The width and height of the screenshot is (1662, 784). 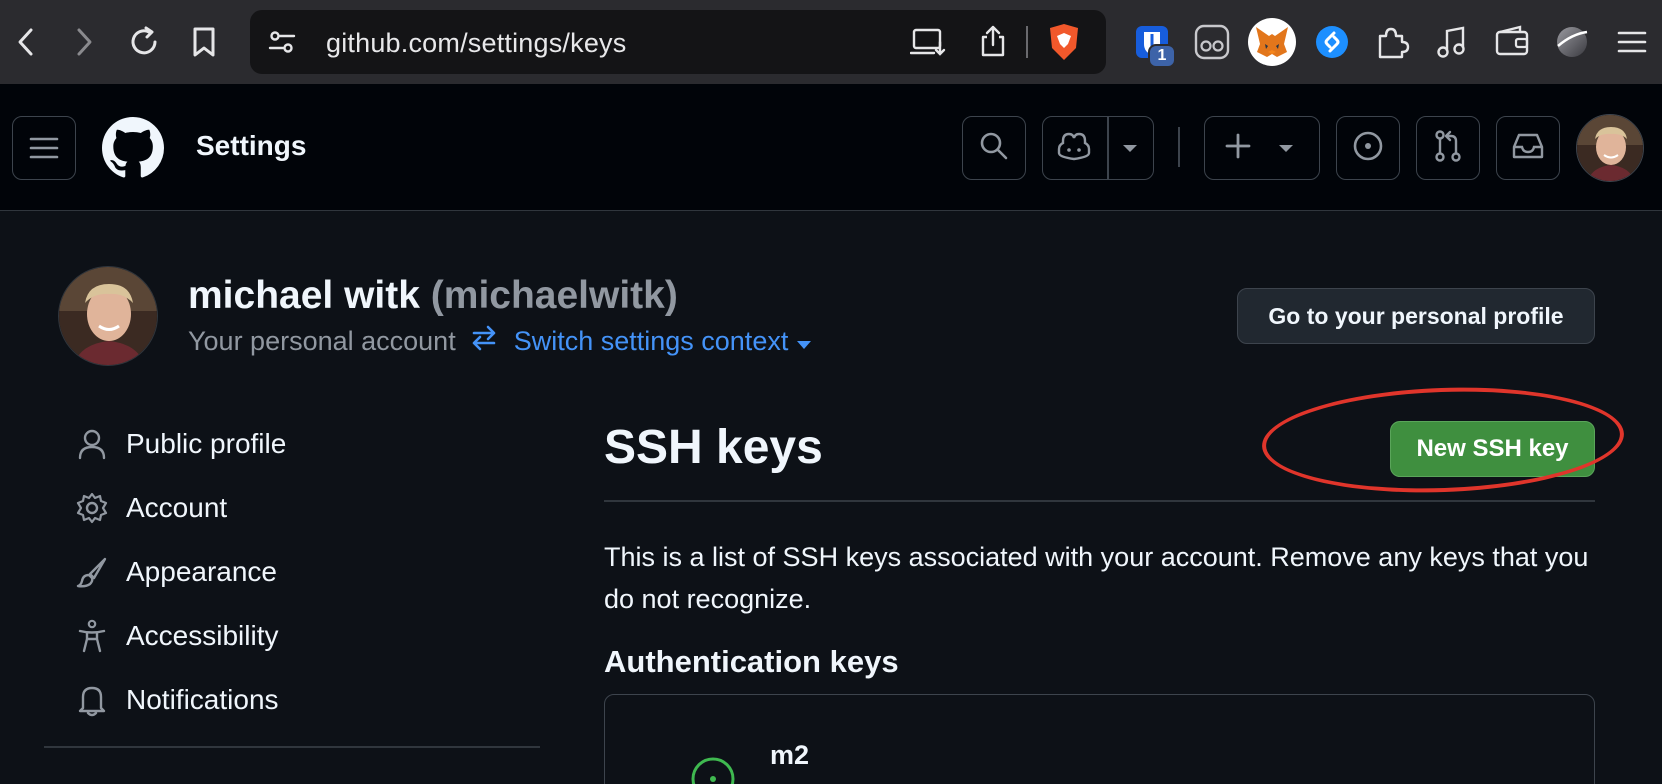 What do you see at coordinates (304, 700) in the screenshot?
I see `sidebar-item-notifications: Notifications` at bounding box center [304, 700].